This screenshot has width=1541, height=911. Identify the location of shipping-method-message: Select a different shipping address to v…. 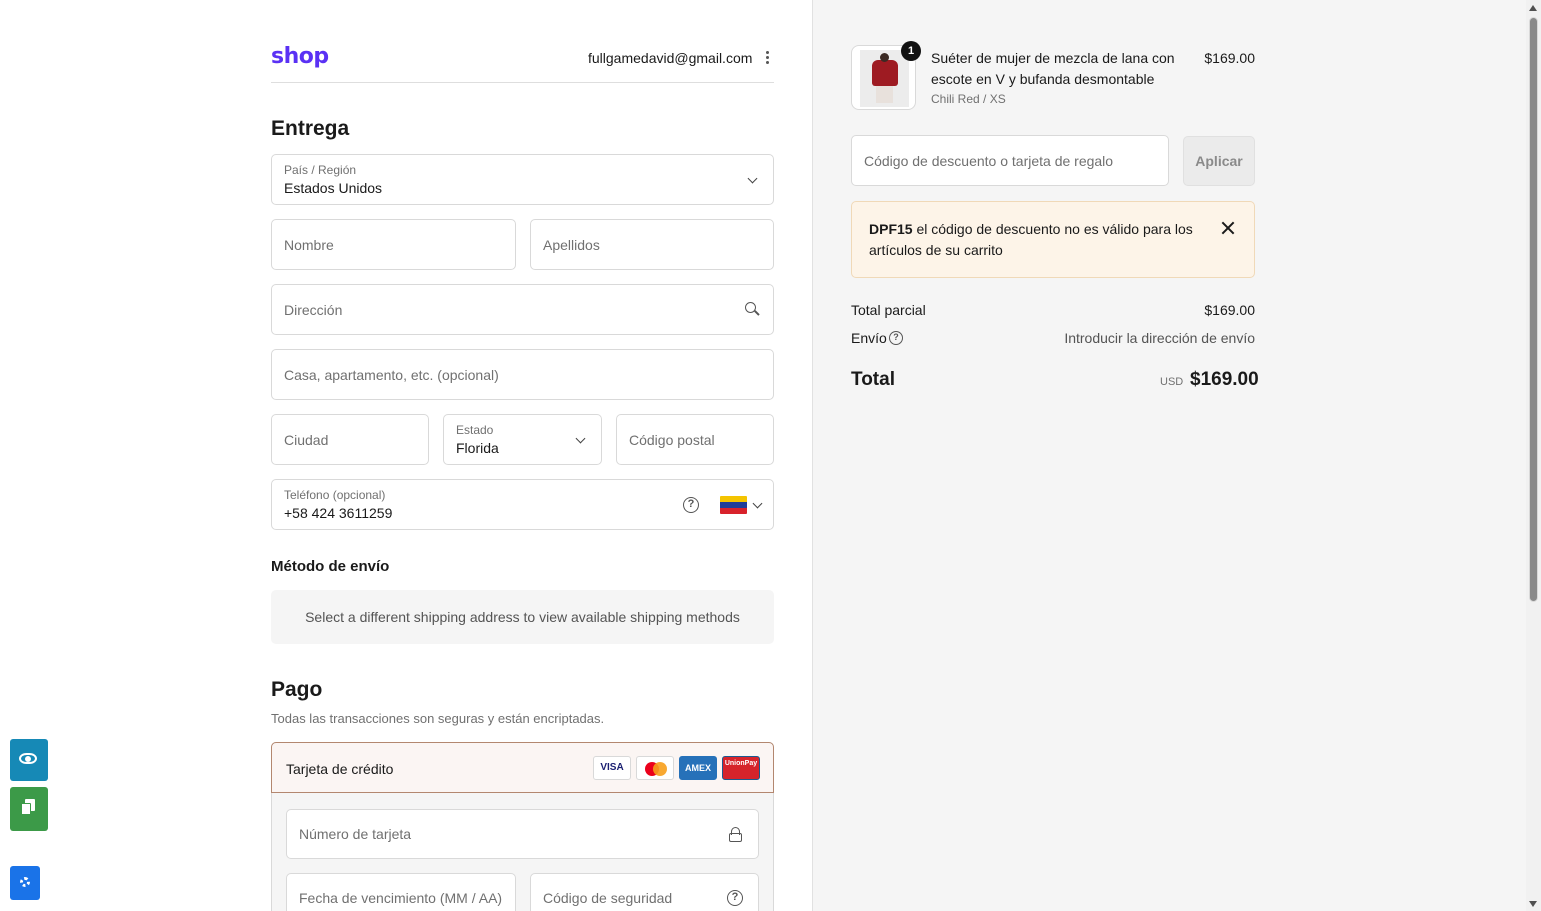
(522, 617).